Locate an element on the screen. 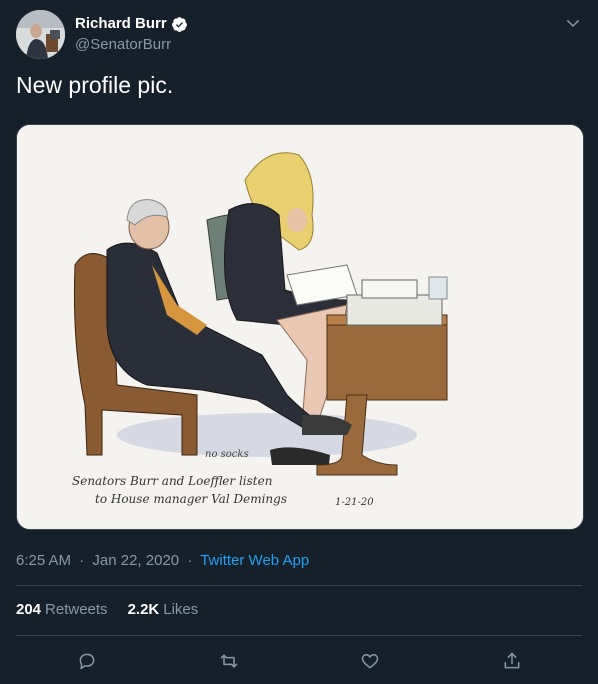 The width and height of the screenshot is (598, 684). sketch-date: 1-21-20 is located at coordinates (354, 502).